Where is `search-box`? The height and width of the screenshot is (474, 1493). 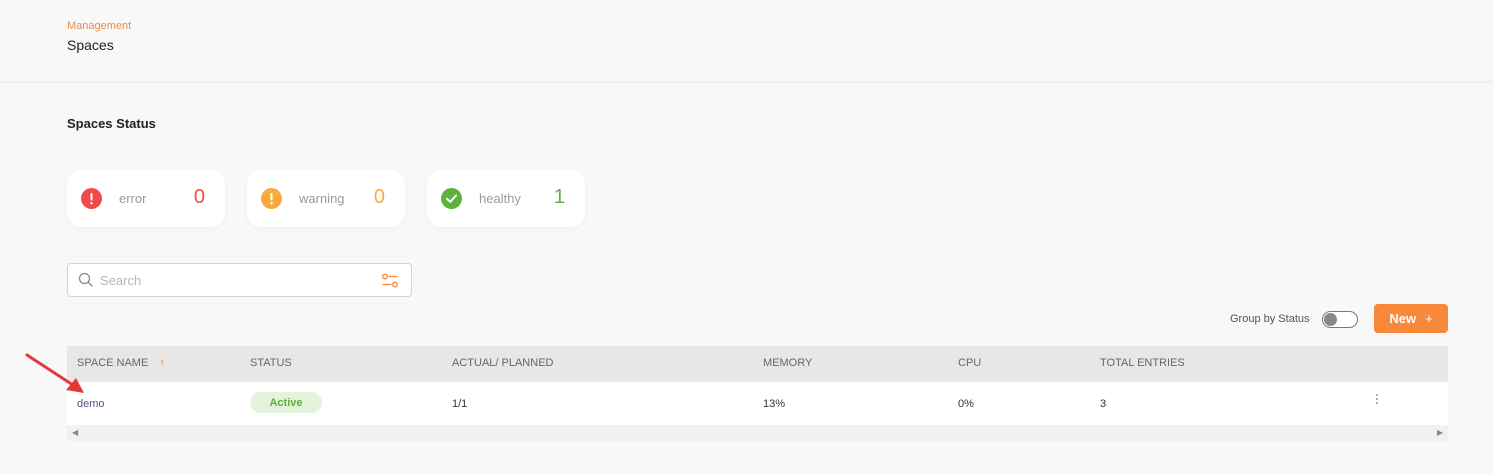
search-box is located at coordinates (239, 280).